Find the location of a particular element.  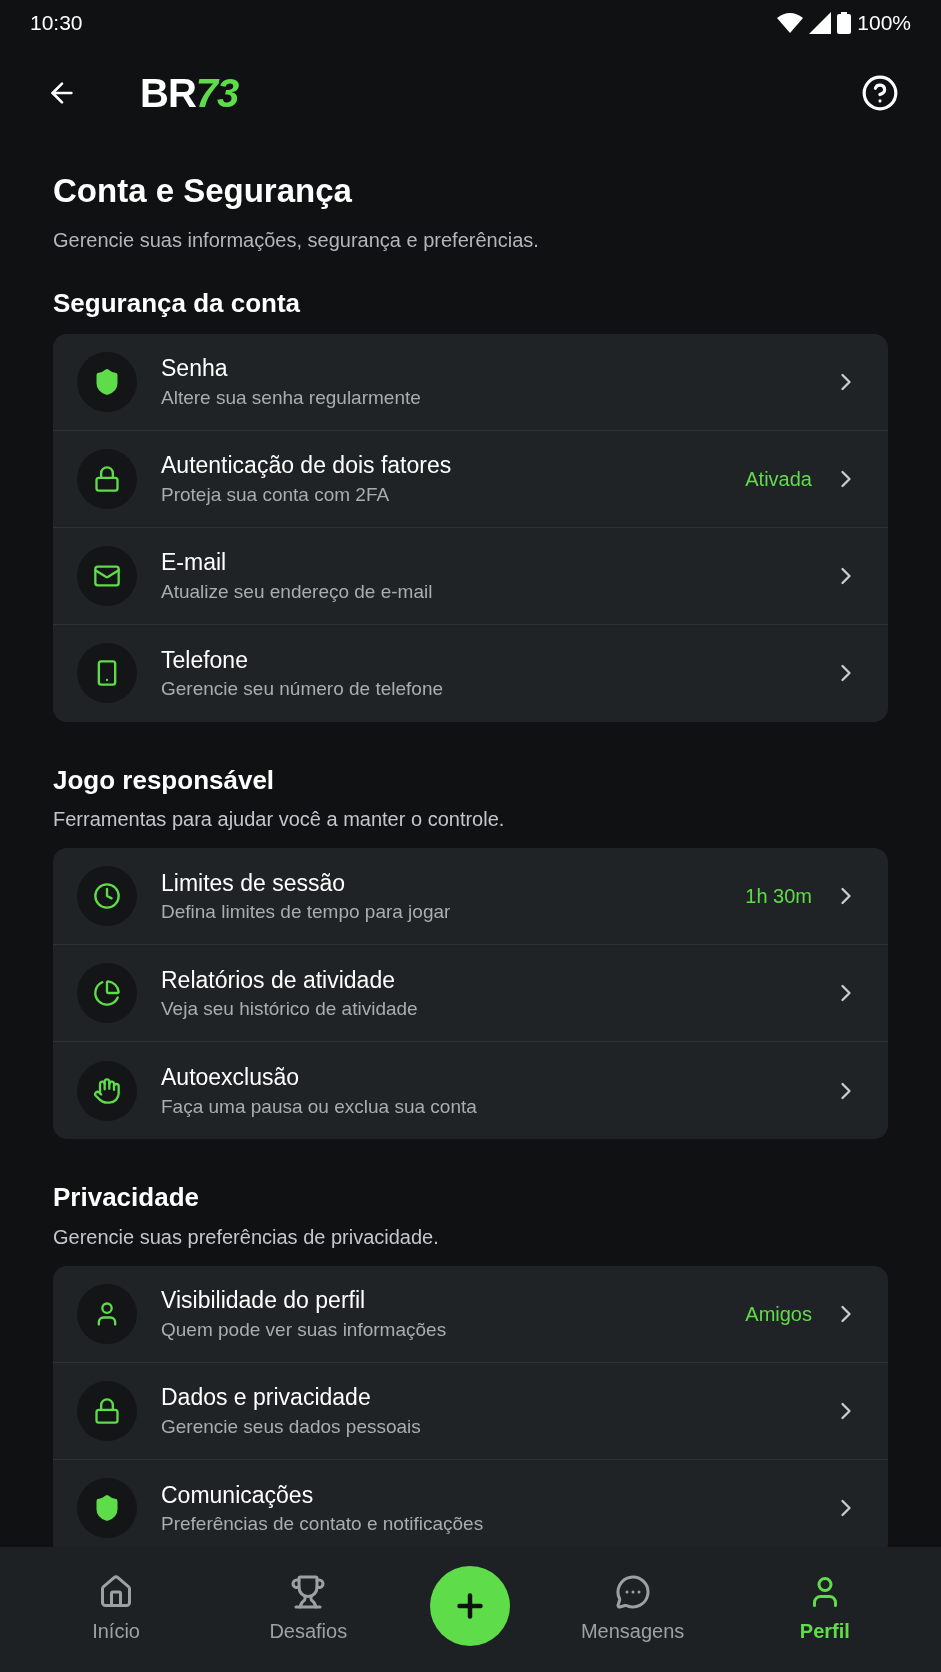

settings-row: Limites de sessão Defina limites de tempo para jogar 1h 30m is located at coordinates (470, 897).